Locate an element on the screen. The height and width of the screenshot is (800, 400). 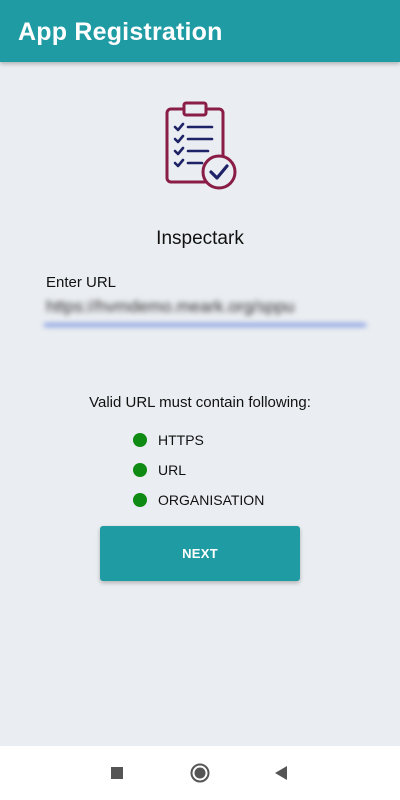
validation-rule-label: ORGANISATION is located at coordinates (211, 500).